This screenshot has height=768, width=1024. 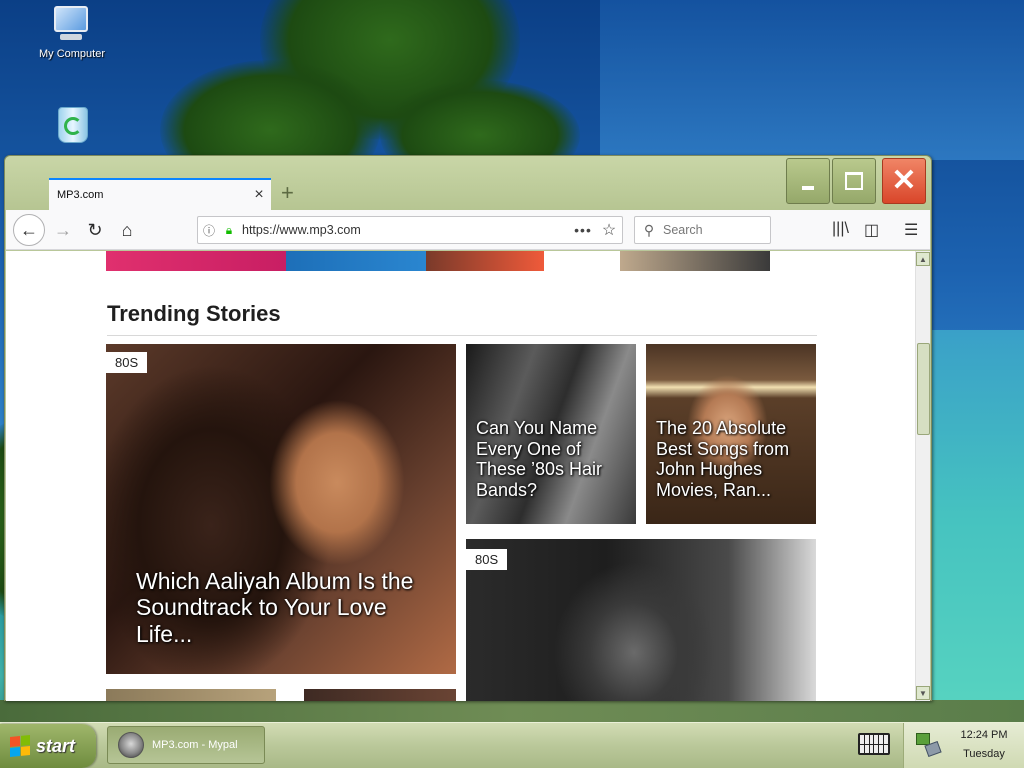 I want to click on search-input: ⚲ Search, so click(x=702, y=230).